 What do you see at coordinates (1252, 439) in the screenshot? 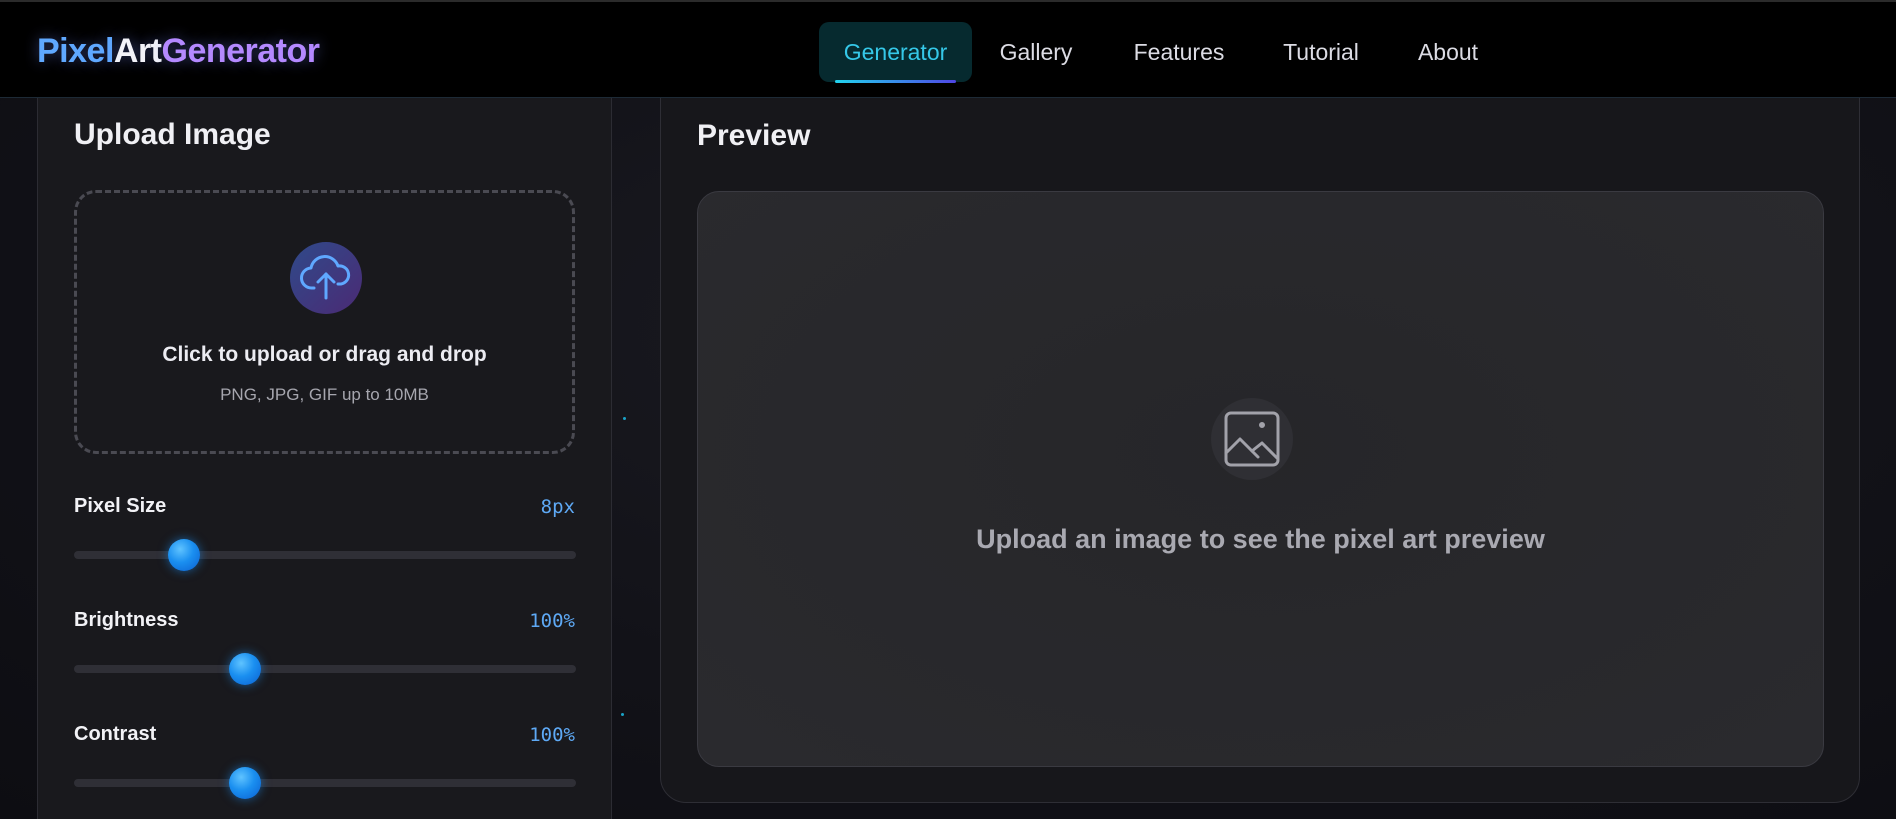
I see `image-icon` at bounding box center [1252, 439].